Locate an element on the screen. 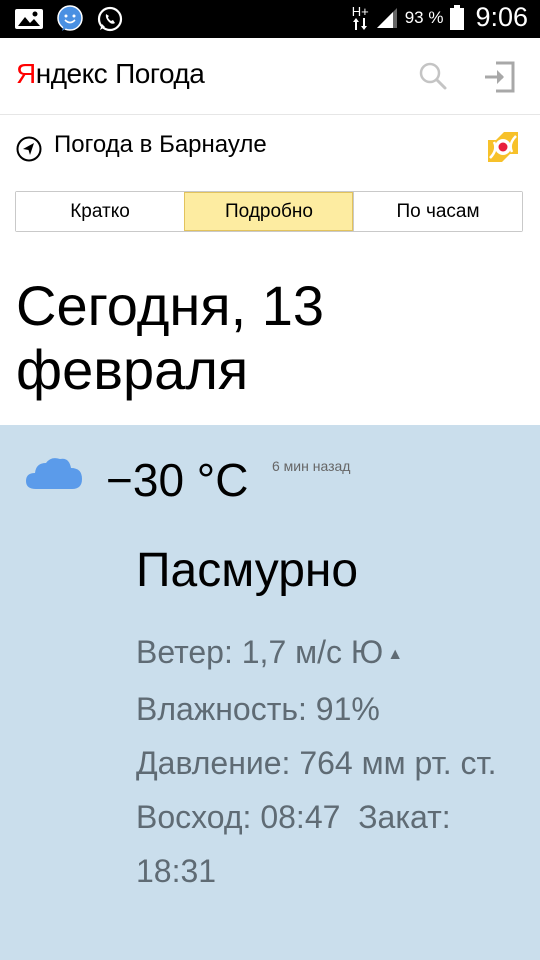  updated-time: 6 мин назад is located at coordinates (311, 466).